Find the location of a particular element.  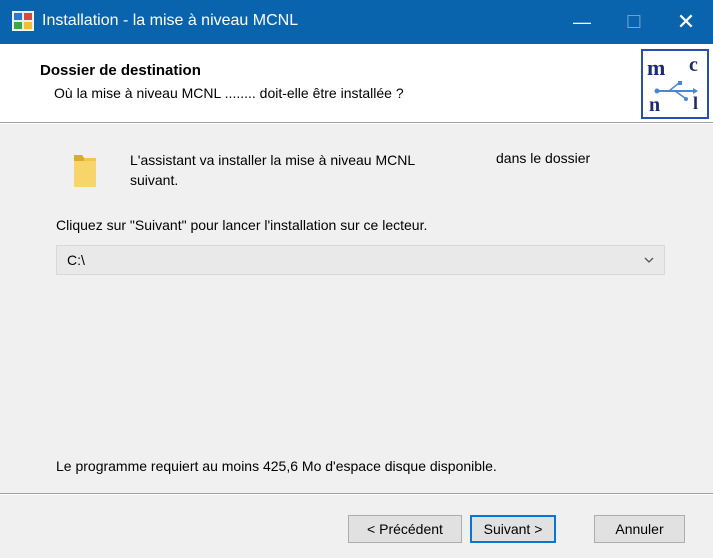

logo-letter-m: m is located at coordinates (656, 67).